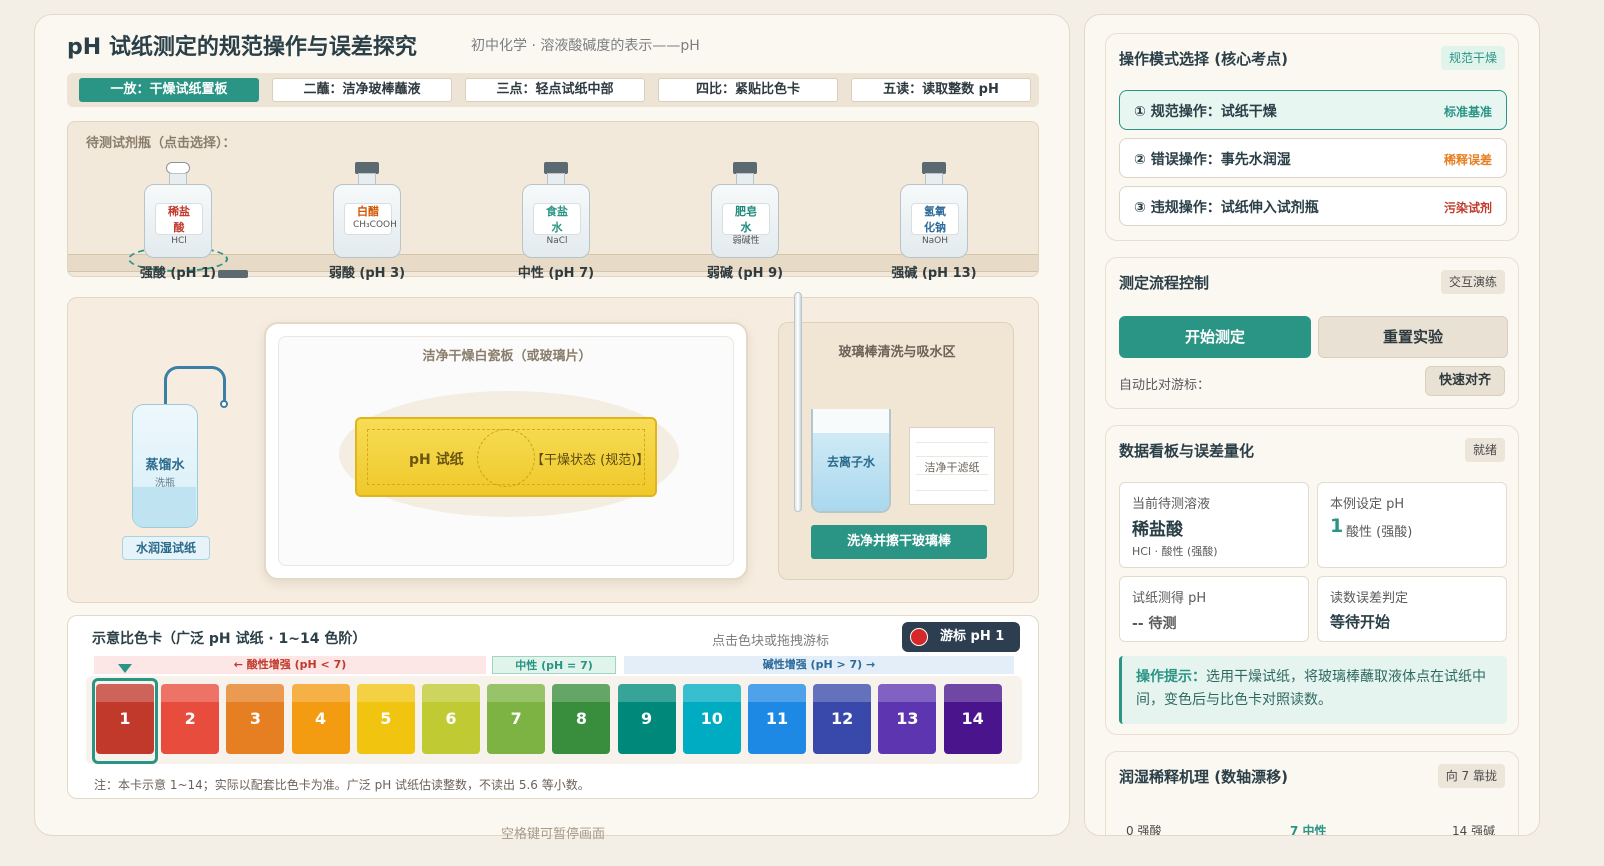 This screenshot has width=1604, height=866. What do you see at coordinates (935, 241) in the screenshot?
I see `bottle-formula: NaOH` at bounding box center [935, 241].